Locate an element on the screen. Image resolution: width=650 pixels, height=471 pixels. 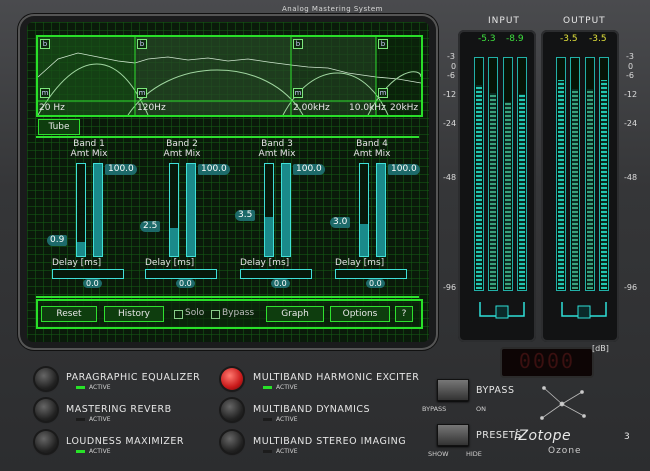
tube-button: Tube is located at coordinates (59, 127).